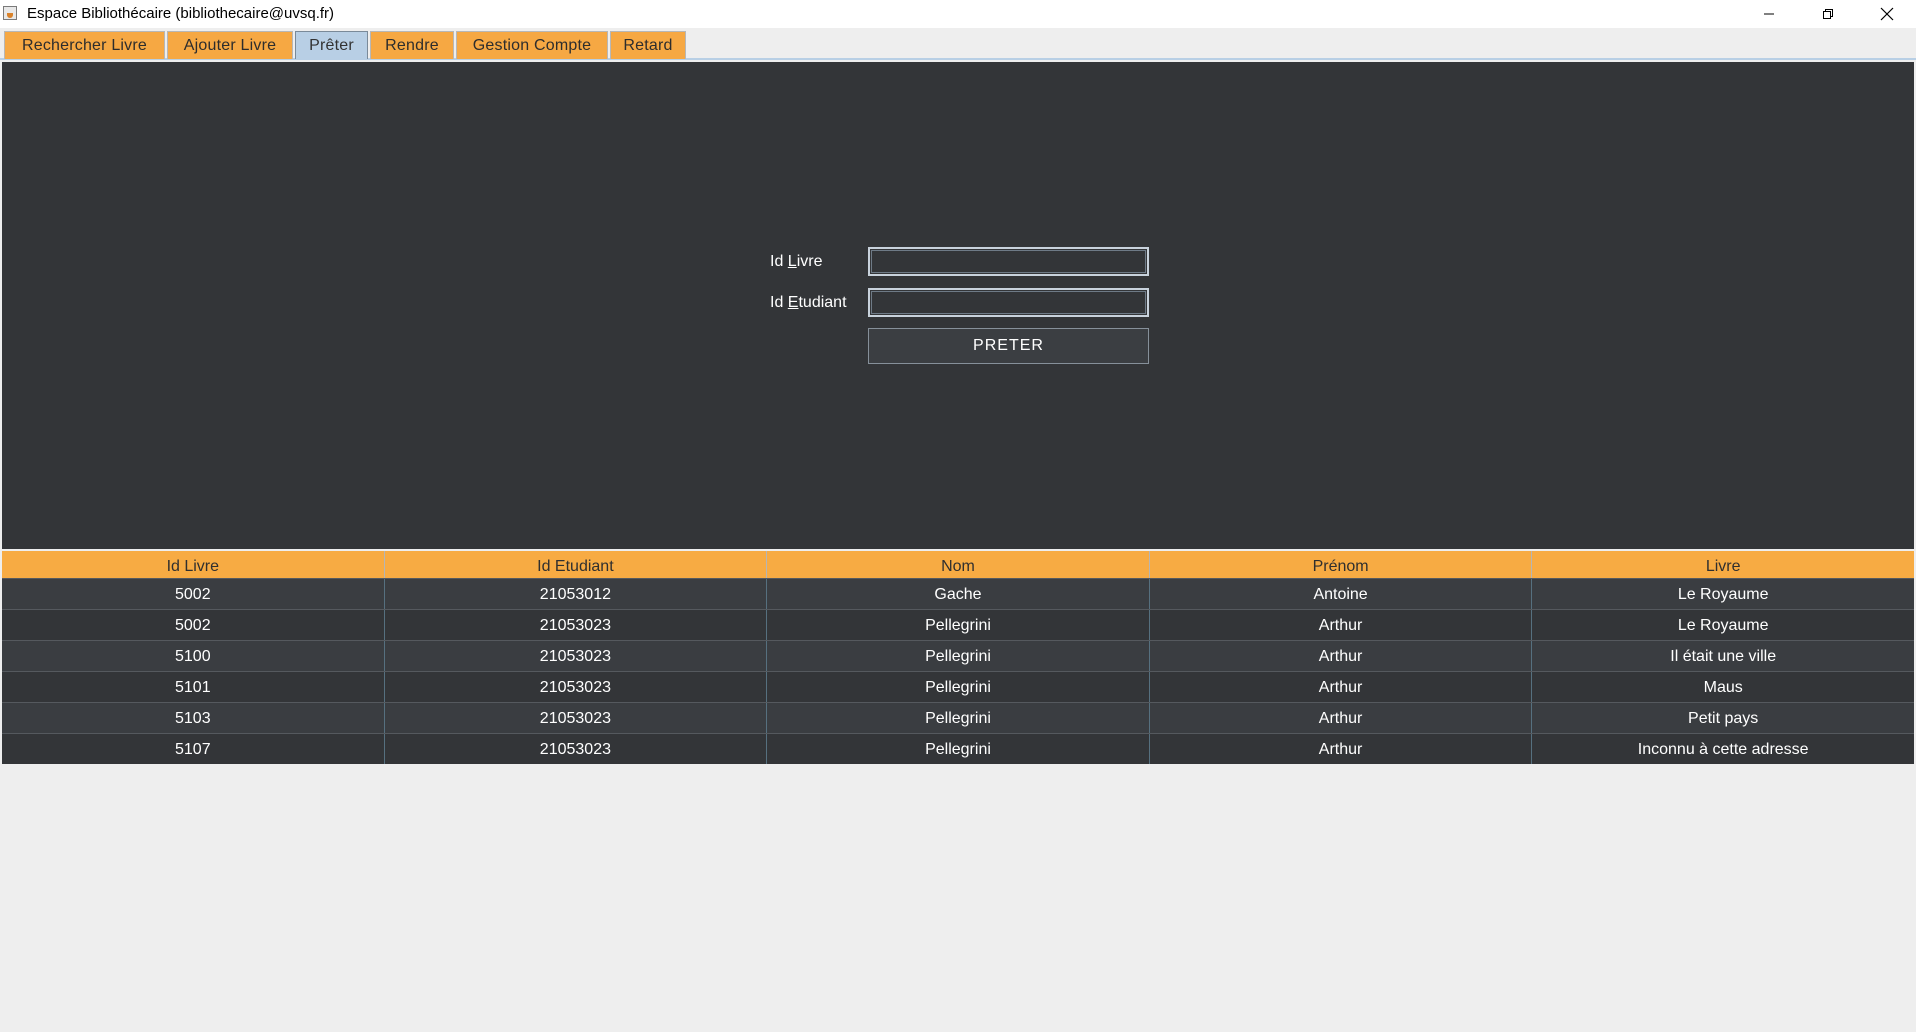  What do you see at coordinates (1723, 749) in the screenshot?
I see `cell-livre: Inconnu à cette adresse` at bounding box center [1723, 749].